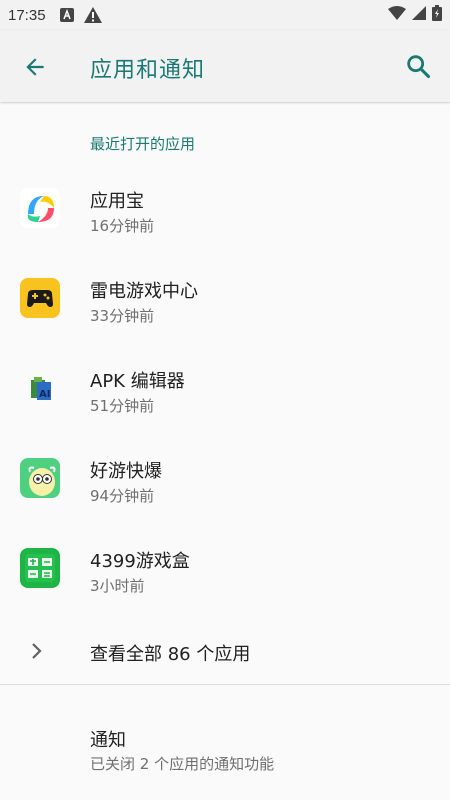 The image size is (450, 800). I want to click on status-time: 17:35, so click(27, 15).